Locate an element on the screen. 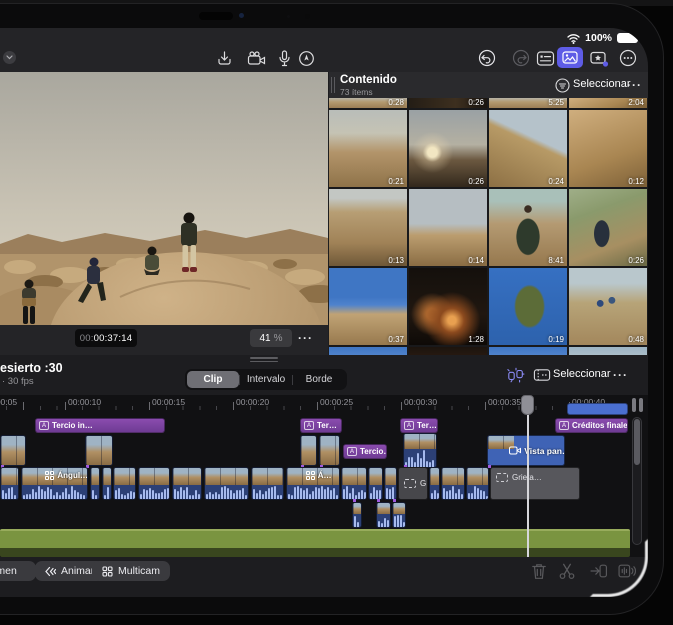 The image size is (673, 625). filter-icon is located at coordinates (562, 85).